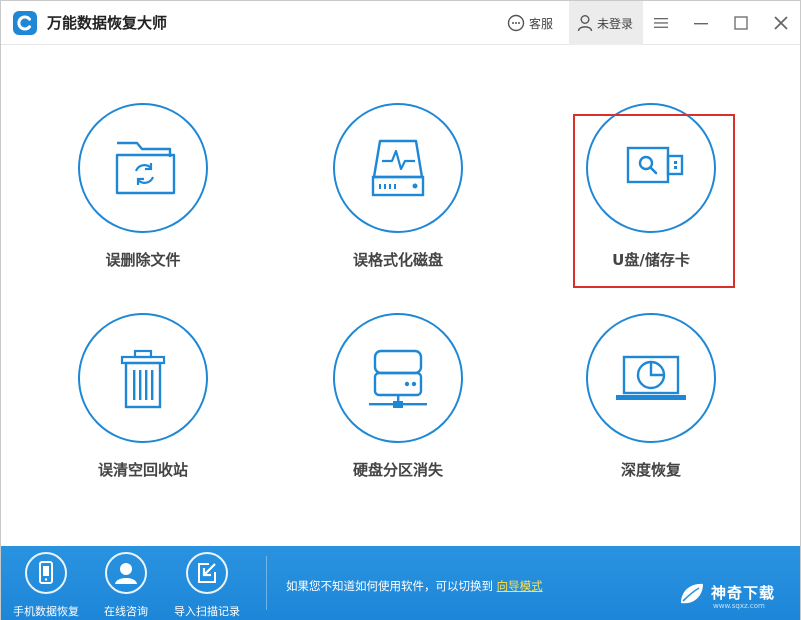 This screenshot has width=801, height=620. Describe the element at coordinates (781, 23) in the screenshot. I see `close-icon` at that location.